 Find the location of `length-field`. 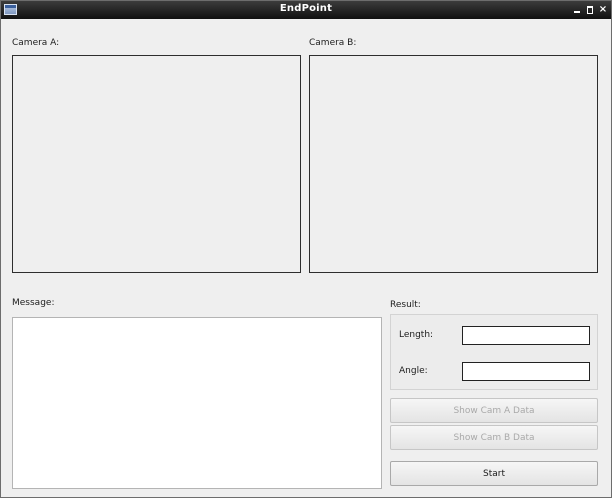

length-field is located at coordinates (526, 335).